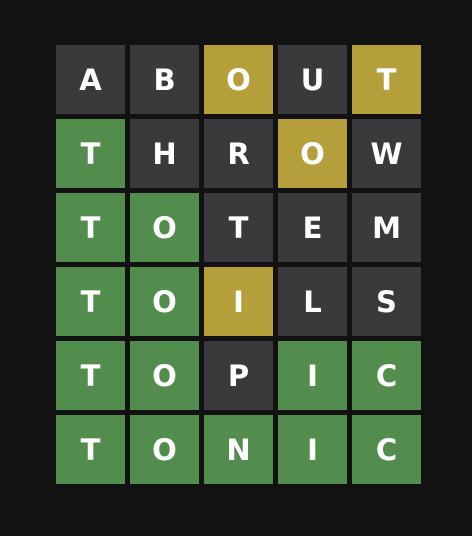 The image size is (472, 536). Describe the element at coordinates (238, 153) in the screenshot. I see `letter-tile: R` at that location.